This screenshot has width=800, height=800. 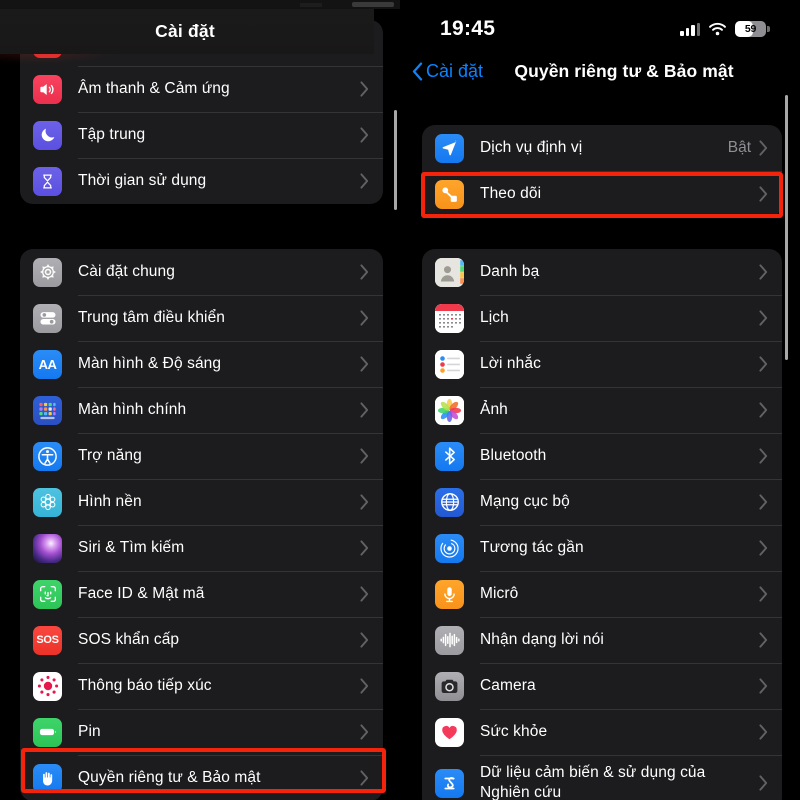 I want to click on list-item: Âm thanh & Cảm ứng, so click(x=201, y=89).